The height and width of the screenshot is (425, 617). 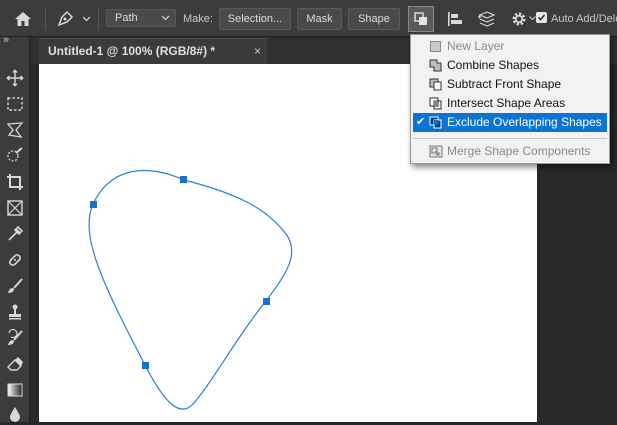 I want to click on path-operations-icon, so click(x=420, y=18).